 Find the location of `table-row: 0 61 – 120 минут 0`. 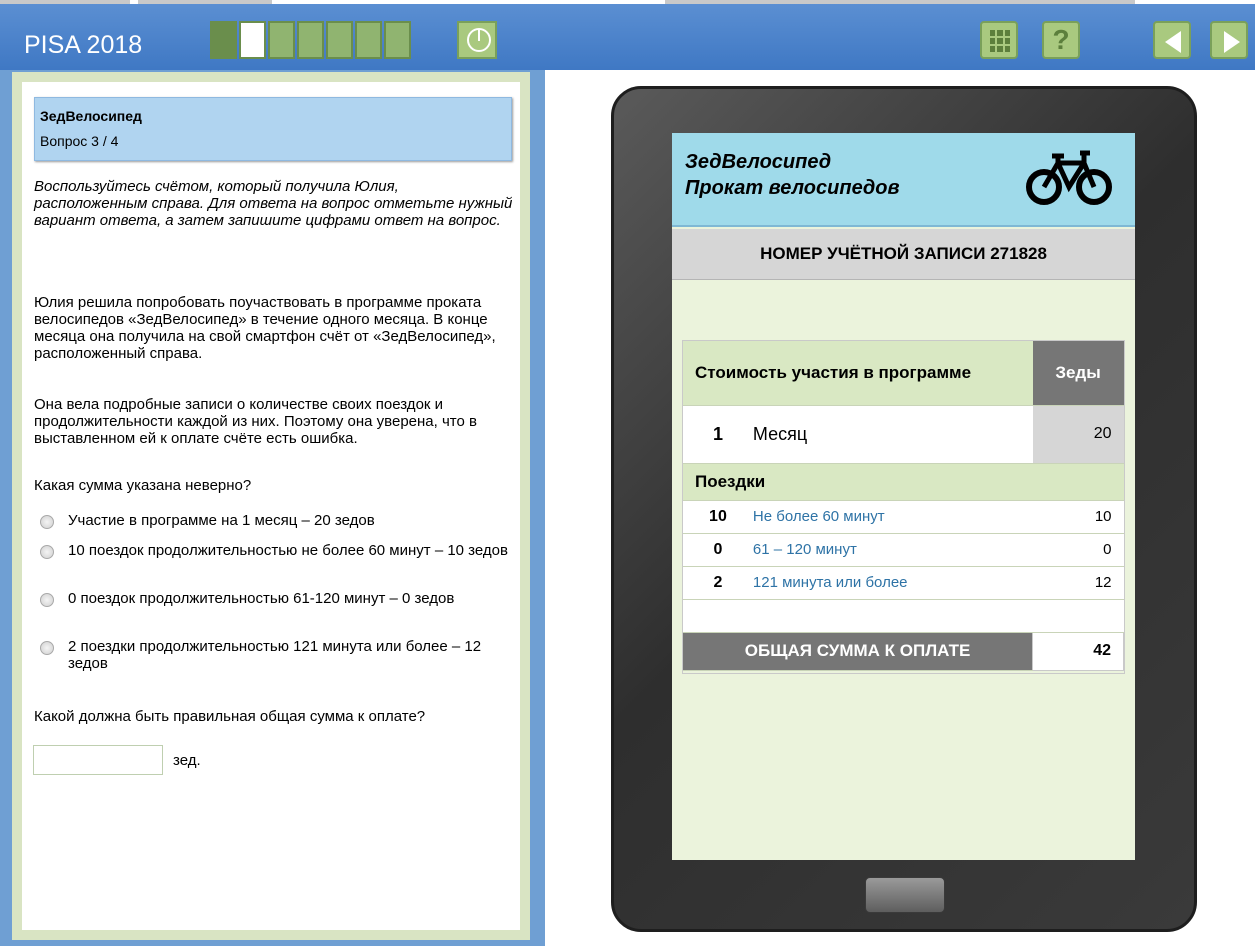

table-row: 0 61 – 120 минут 0 is located at coordinates (903, 550).